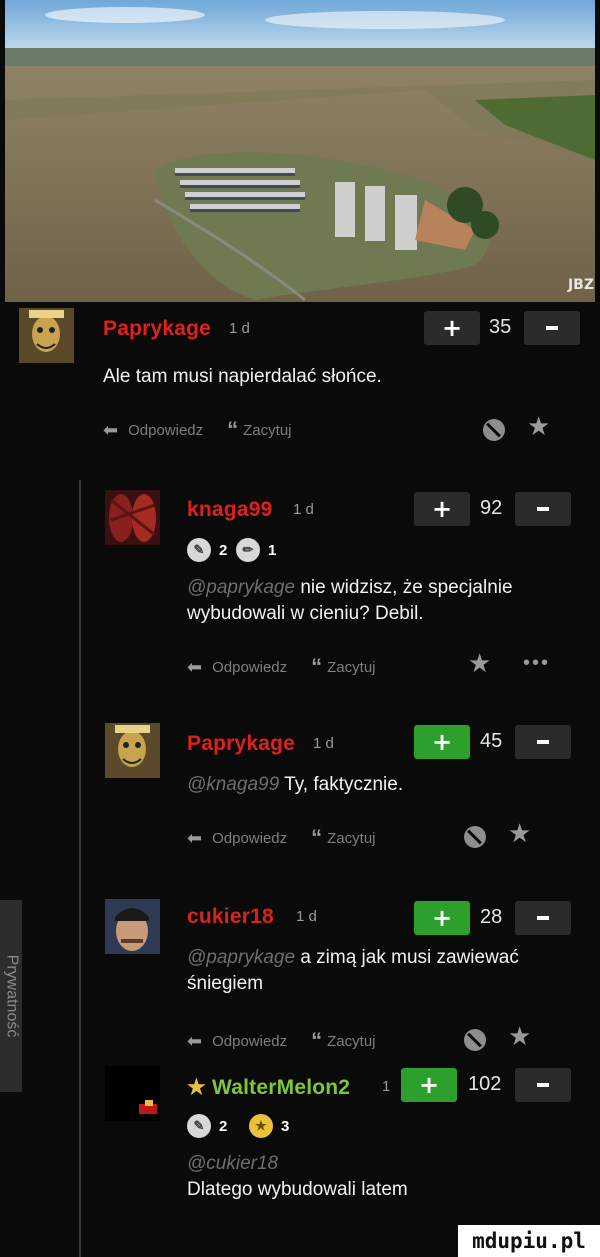  I want to click on vote-count: 92, so click(491, 508).